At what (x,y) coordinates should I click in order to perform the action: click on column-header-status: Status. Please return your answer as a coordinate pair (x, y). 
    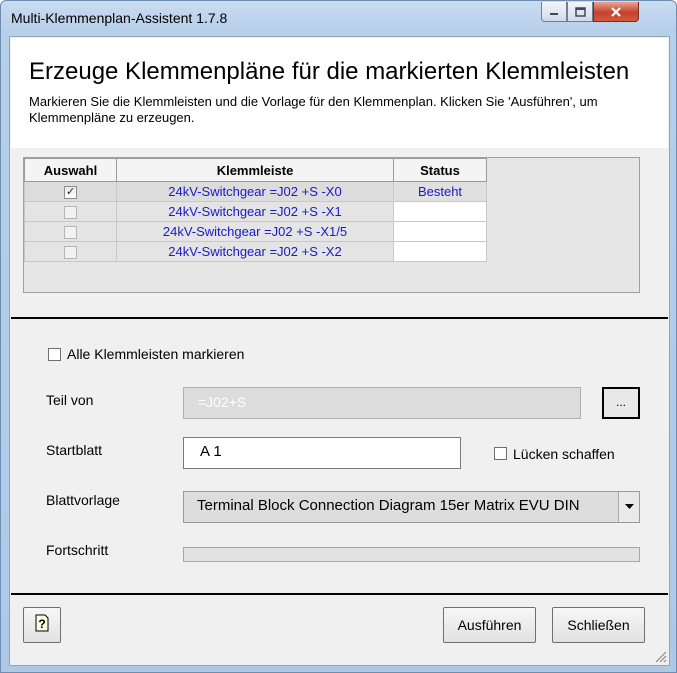
    Looking at the image, I should click on (440, 170).